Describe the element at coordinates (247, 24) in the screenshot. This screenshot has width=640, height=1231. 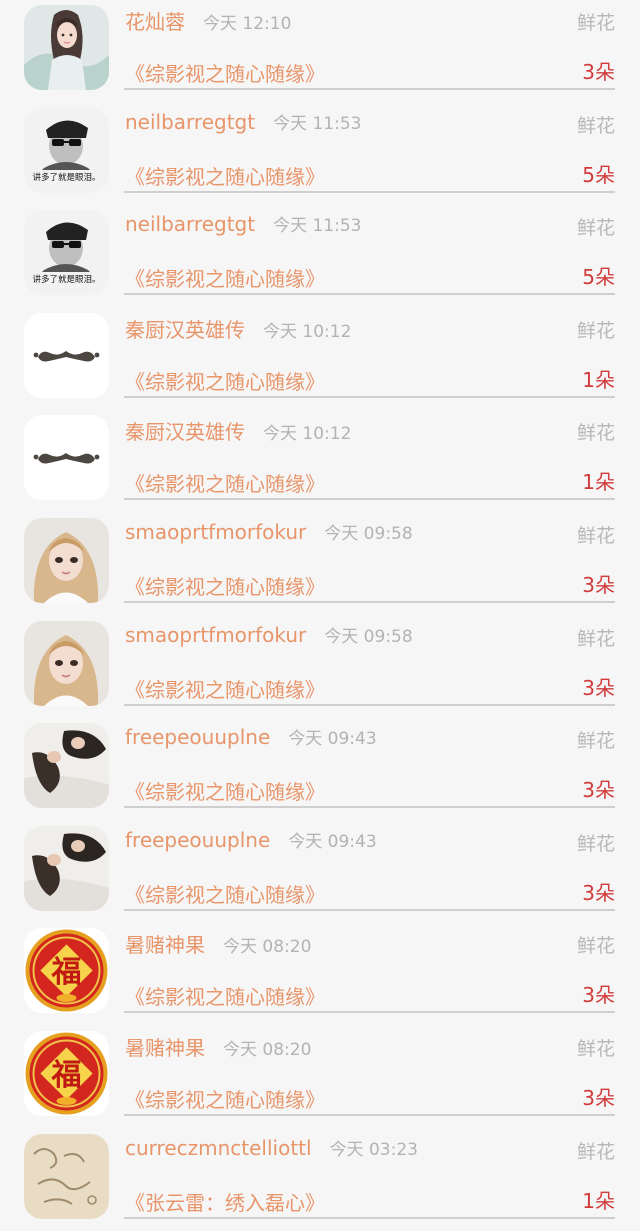
I see `timestamp: 今天 12:10` at that location.